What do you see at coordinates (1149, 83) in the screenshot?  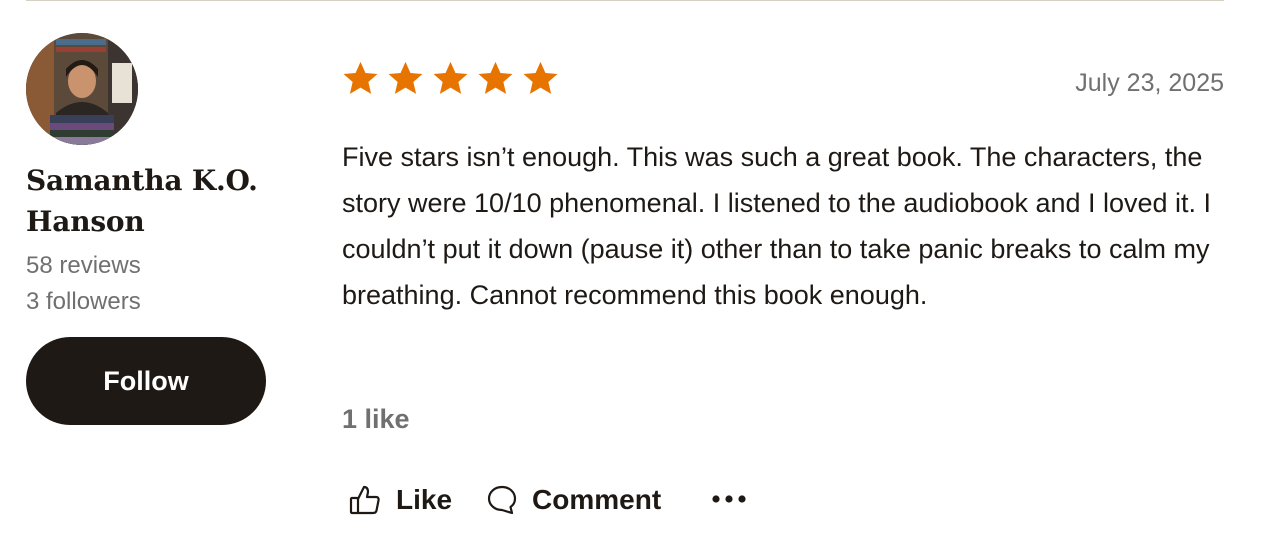 I see `review-date: July 23, 2025` at bounding box center [1149, 83].